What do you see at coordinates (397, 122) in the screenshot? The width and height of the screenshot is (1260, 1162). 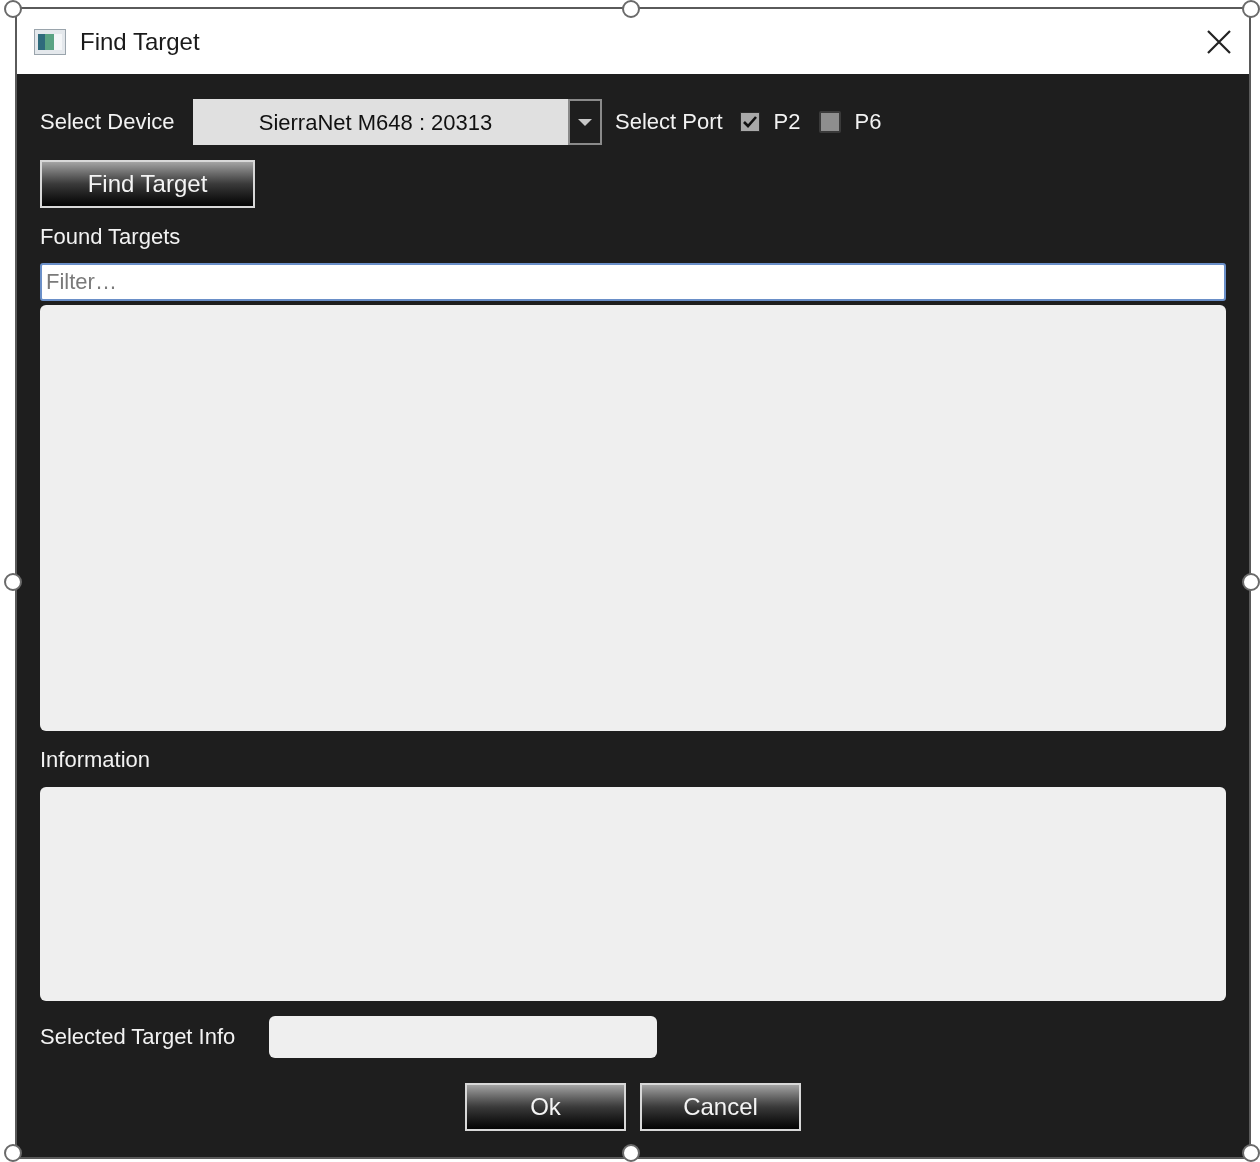 I see `device-dropdown: SierraNet M648 : 20313` at bounding box center [397, 122].